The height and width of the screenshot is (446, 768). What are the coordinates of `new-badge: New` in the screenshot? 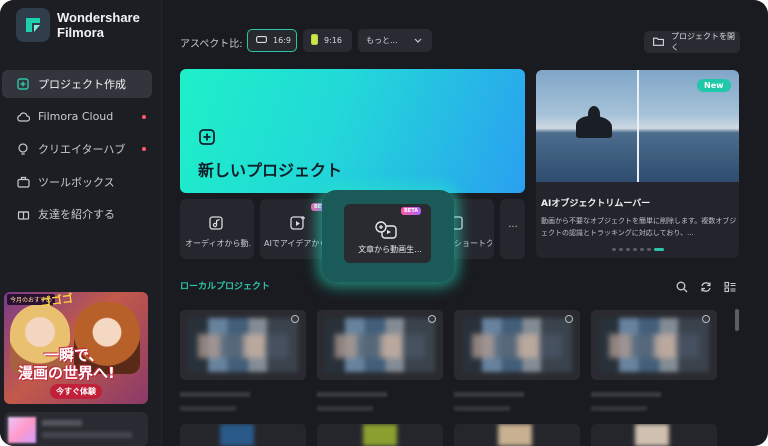 It's located at (714, 85).